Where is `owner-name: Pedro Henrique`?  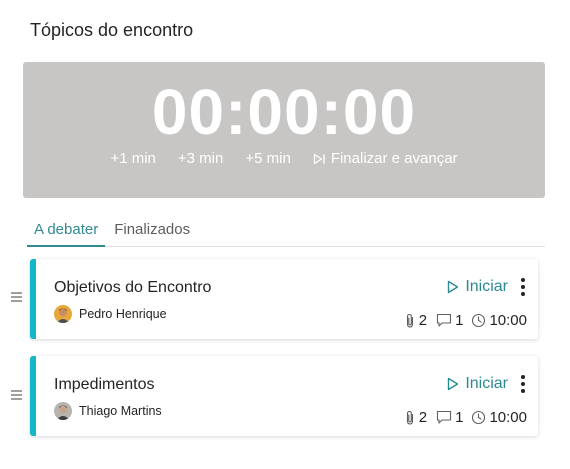
owner-name: Pedro Henrique is located at coordinates (123, 314).